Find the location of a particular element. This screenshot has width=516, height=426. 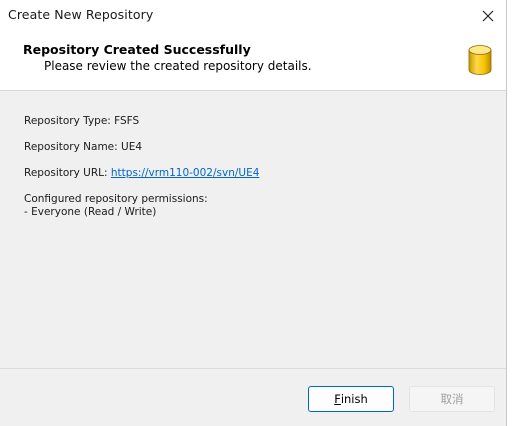

cancel-button: 取消 is located at coordinates (452, 399).